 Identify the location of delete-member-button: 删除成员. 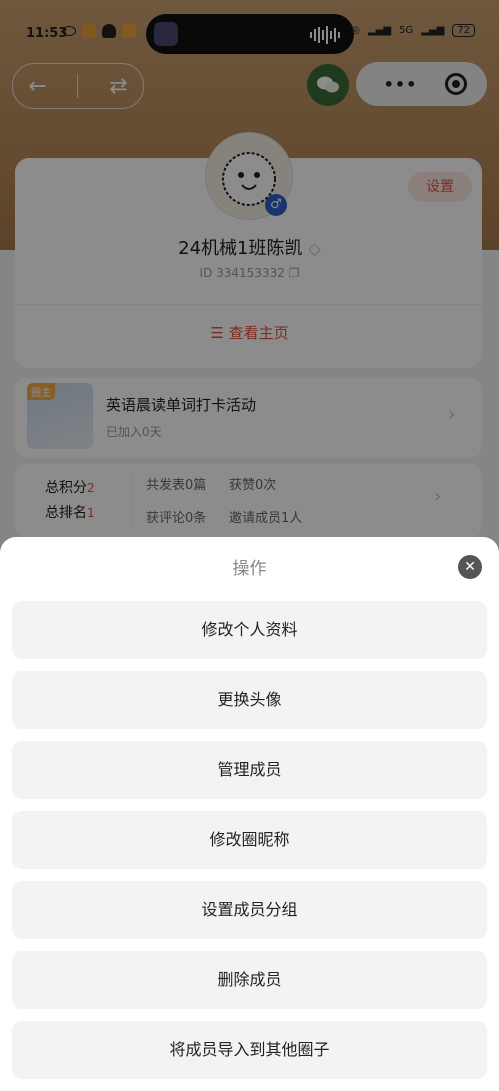
(249, 980).